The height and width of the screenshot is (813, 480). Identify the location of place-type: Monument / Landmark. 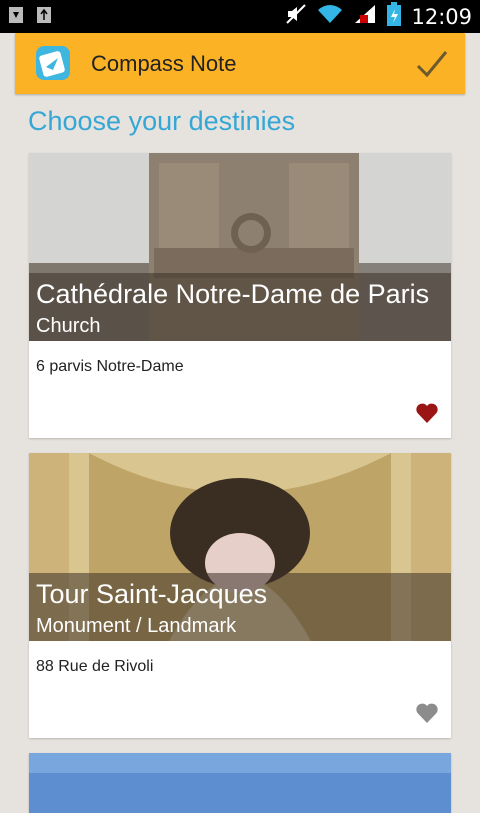
(136, 626).